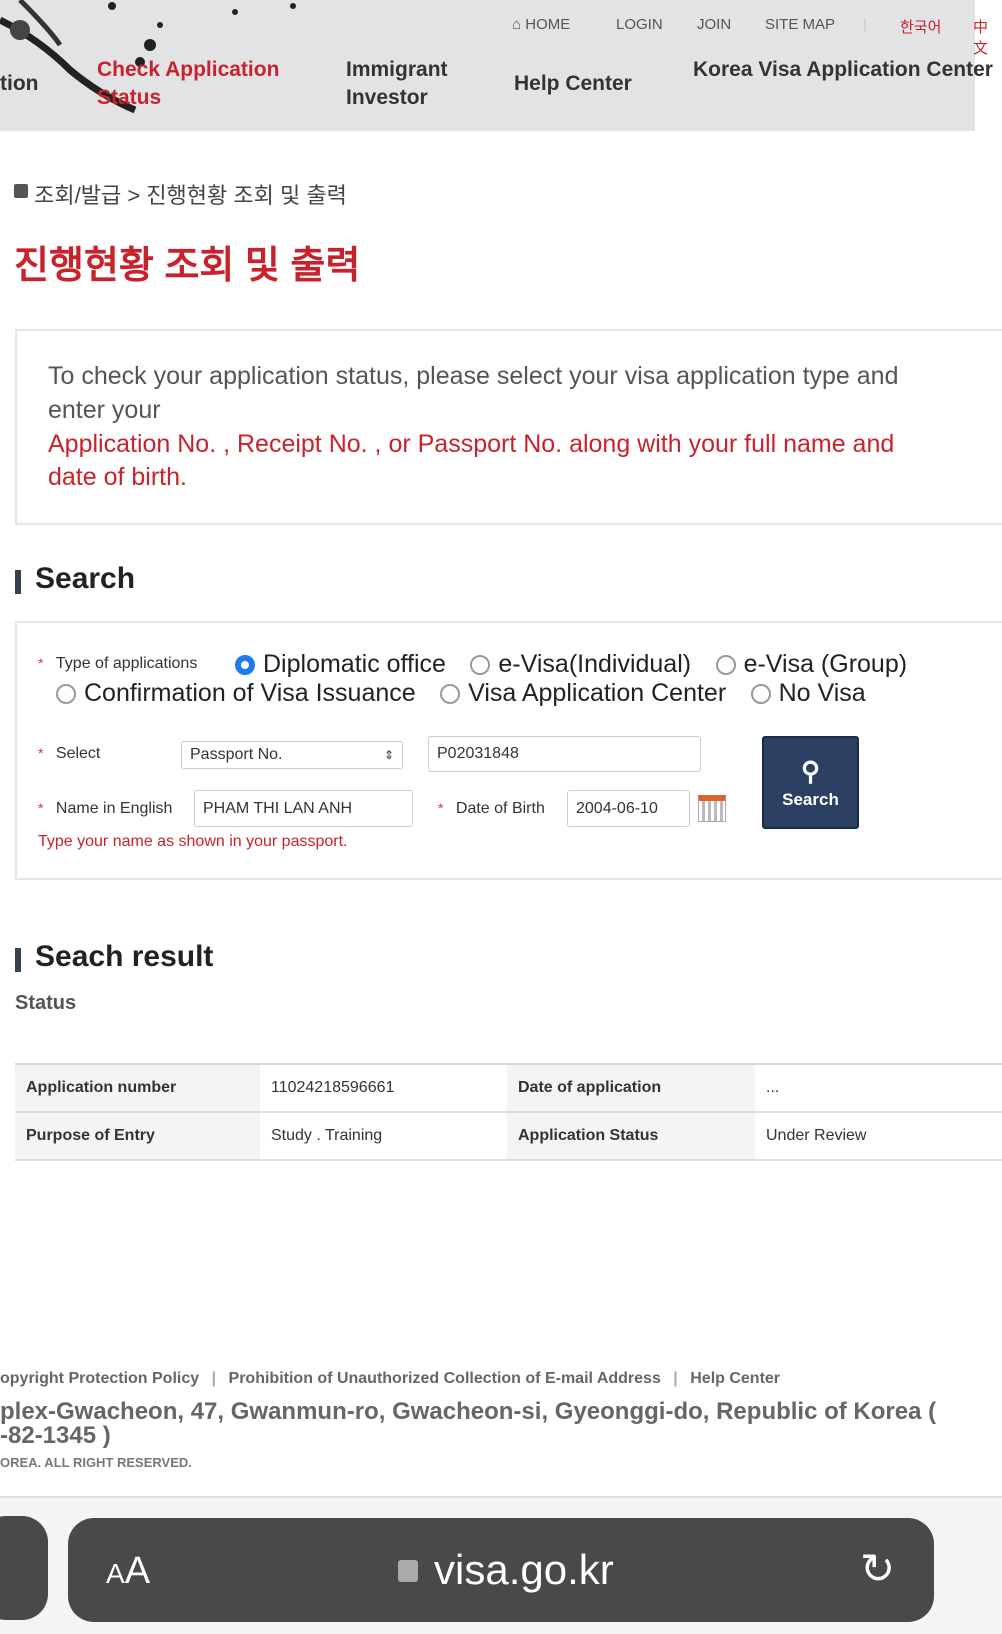  I want to click on login-link: LOGIN, so click(639, 24).